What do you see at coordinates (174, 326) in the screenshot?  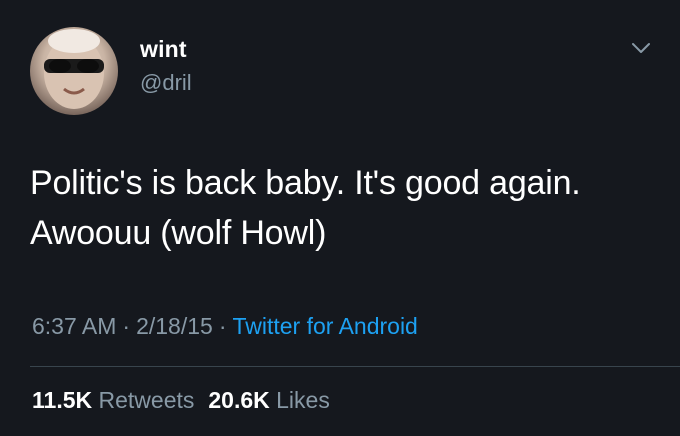 I see `tweet-date: 2/18/15` at bounding box center [174, 326].